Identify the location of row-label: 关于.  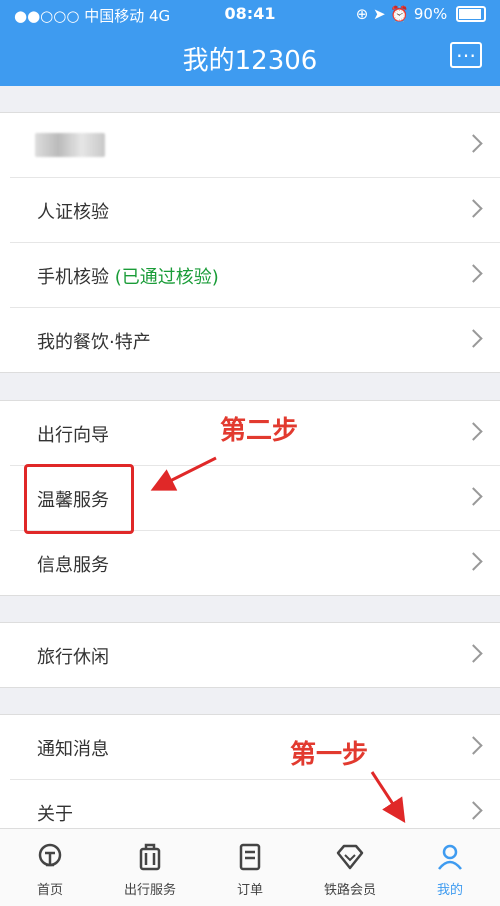
(55, 814).